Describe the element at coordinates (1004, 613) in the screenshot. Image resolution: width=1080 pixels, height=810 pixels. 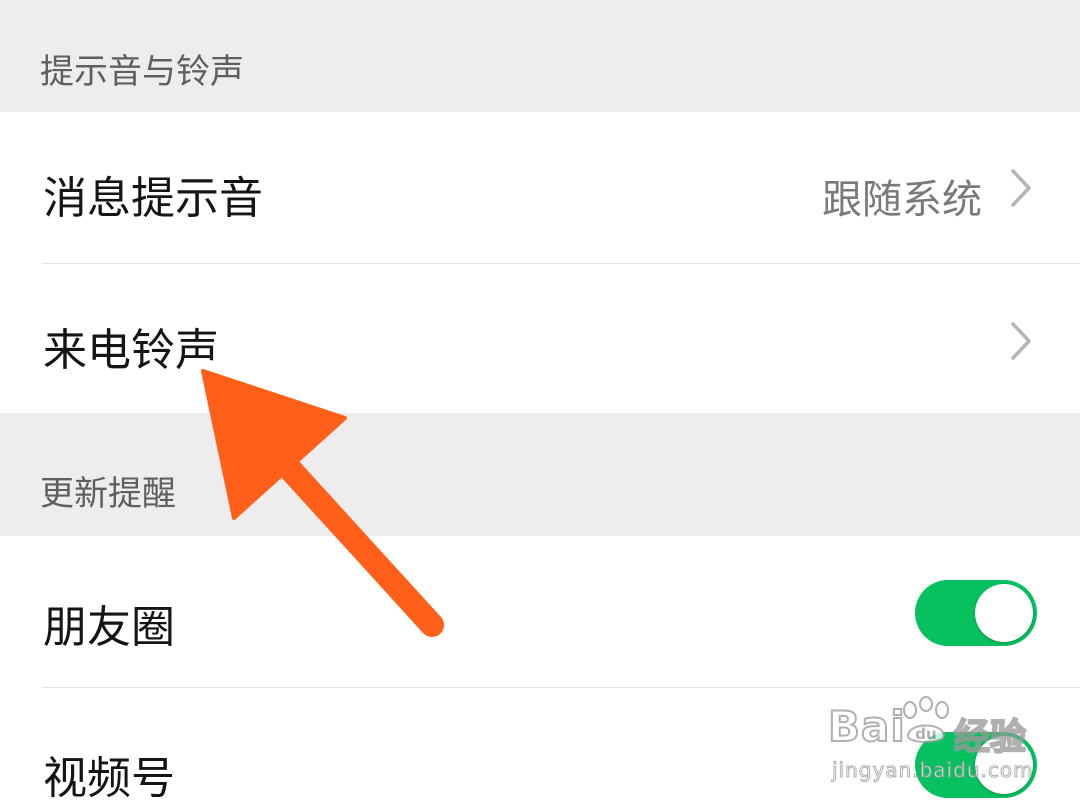
I see `toggle-knob` at that location.